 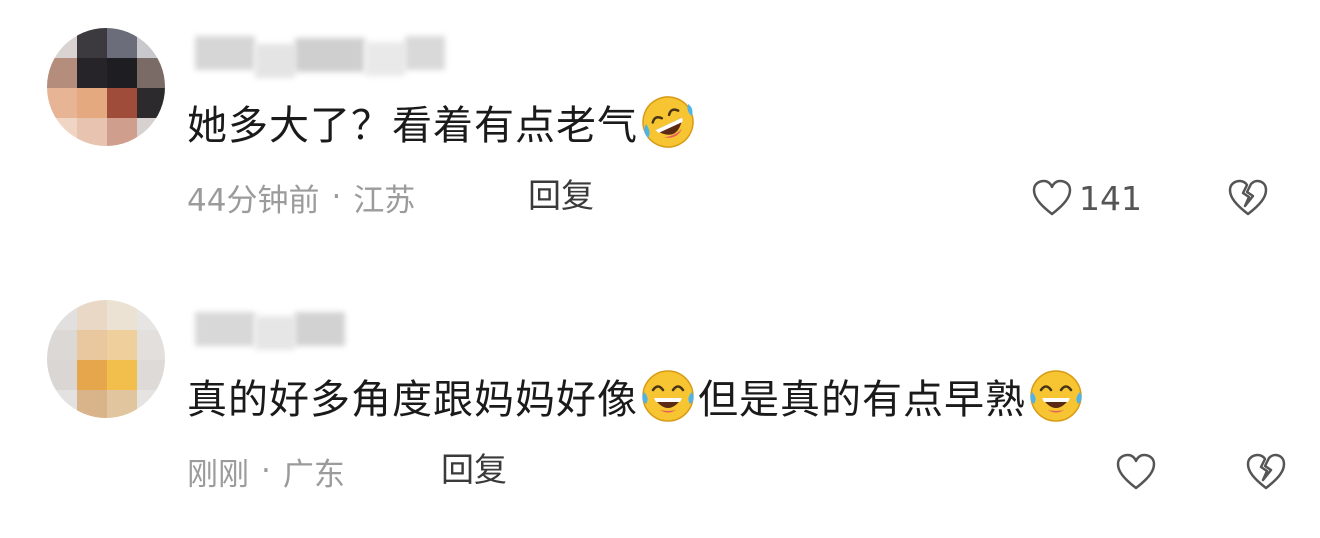 I want to click on comment-time: 44分钟前, so click(x=253, y=200).